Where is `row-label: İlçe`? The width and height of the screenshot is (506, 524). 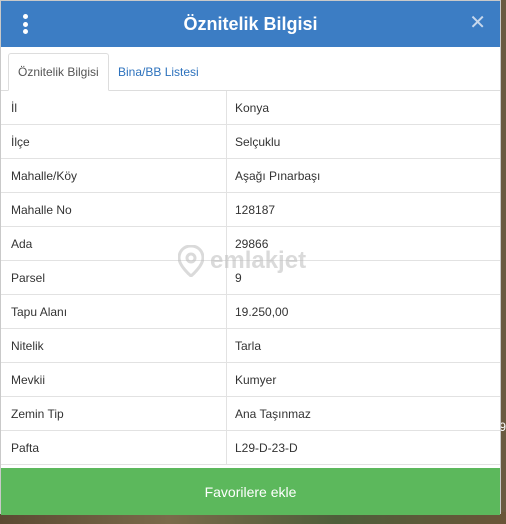
row-label: İlçe is located at coordinates (114, 141).